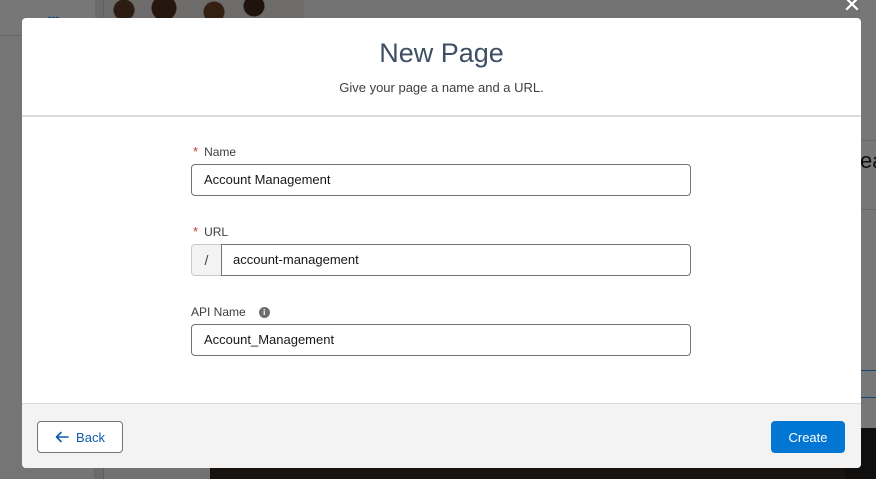 This screenshot has width=876, height=479. I want to click on api-name-label-text: API Name, so click(218, 312).